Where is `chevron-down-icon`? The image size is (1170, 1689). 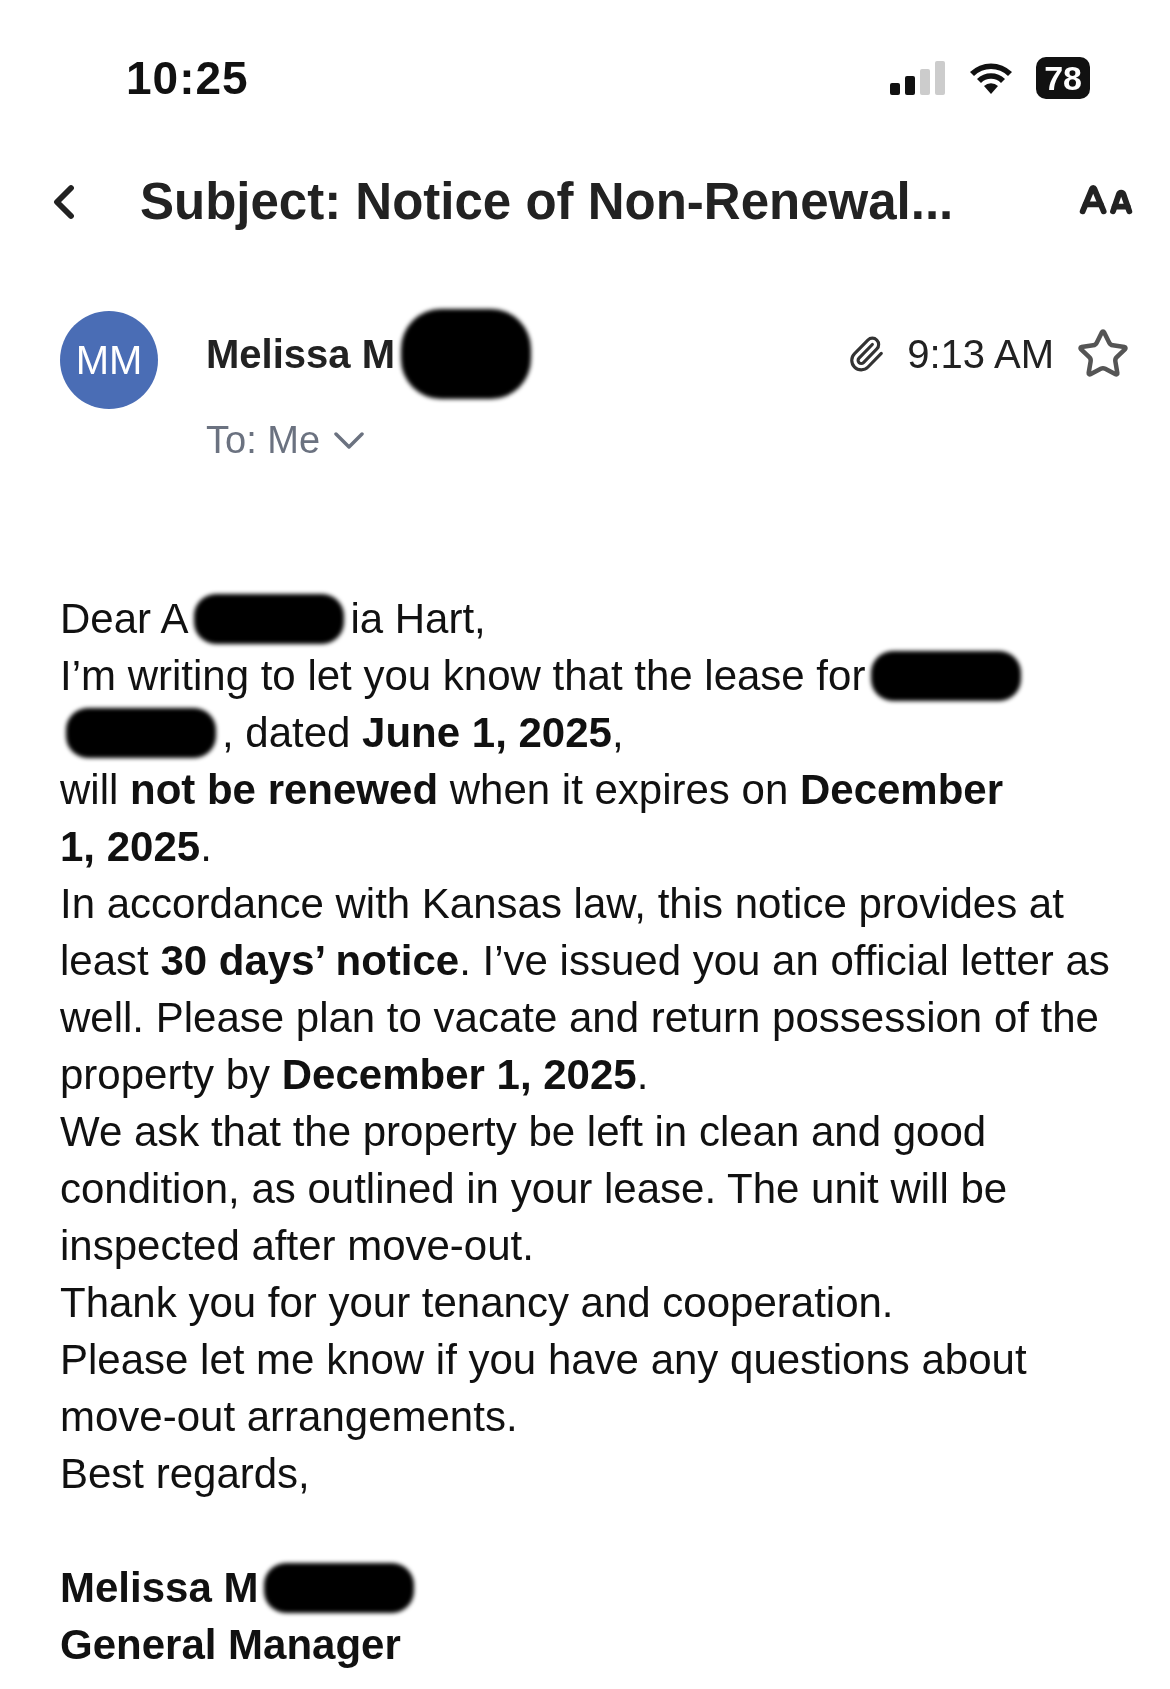
chevron-down-icon is located at coordinates (349, 440).